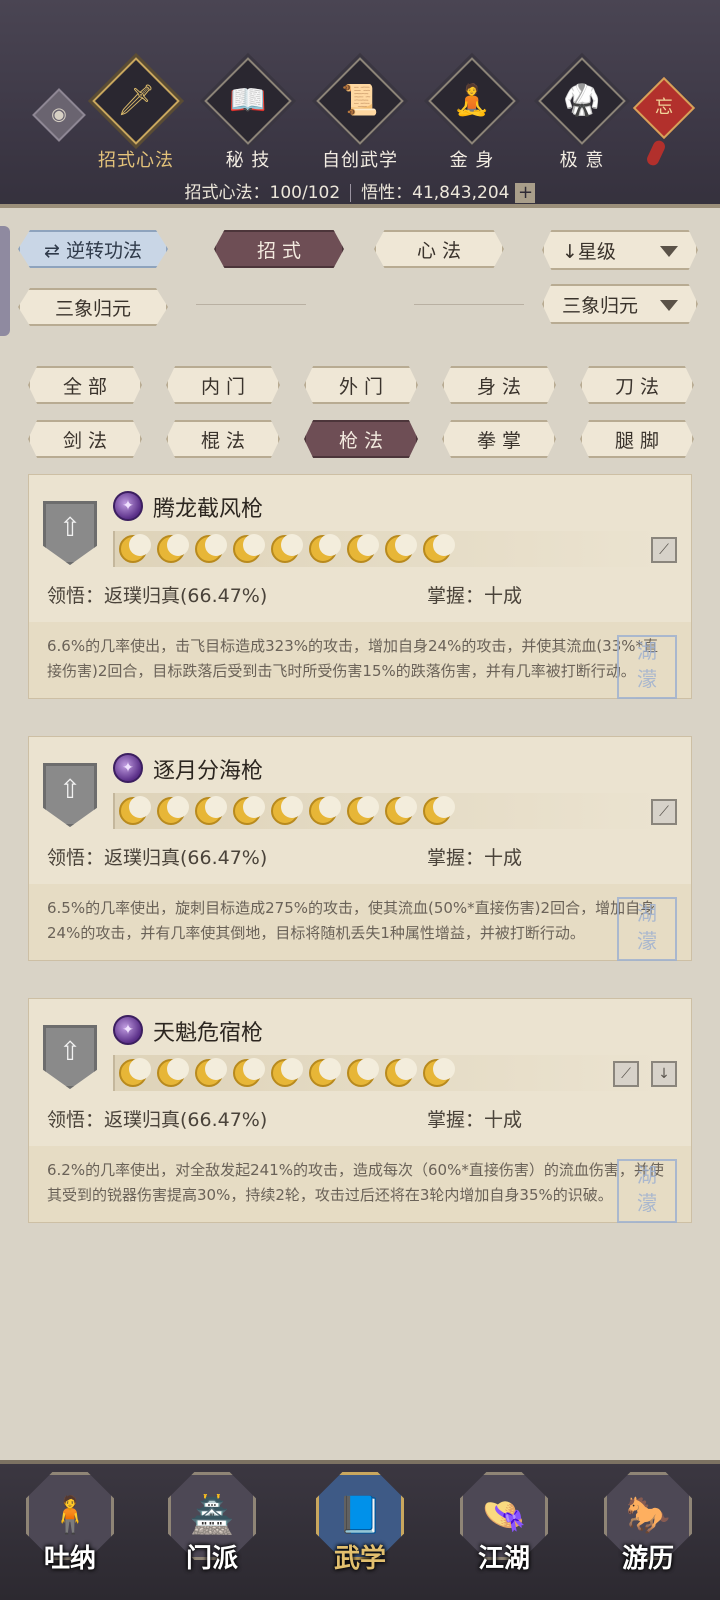 The height and width of the screenshot is (1600, 720). Describe the element at coordinates (582, 160) in the screenshot. I see `tab-label: 极 意` at that location.